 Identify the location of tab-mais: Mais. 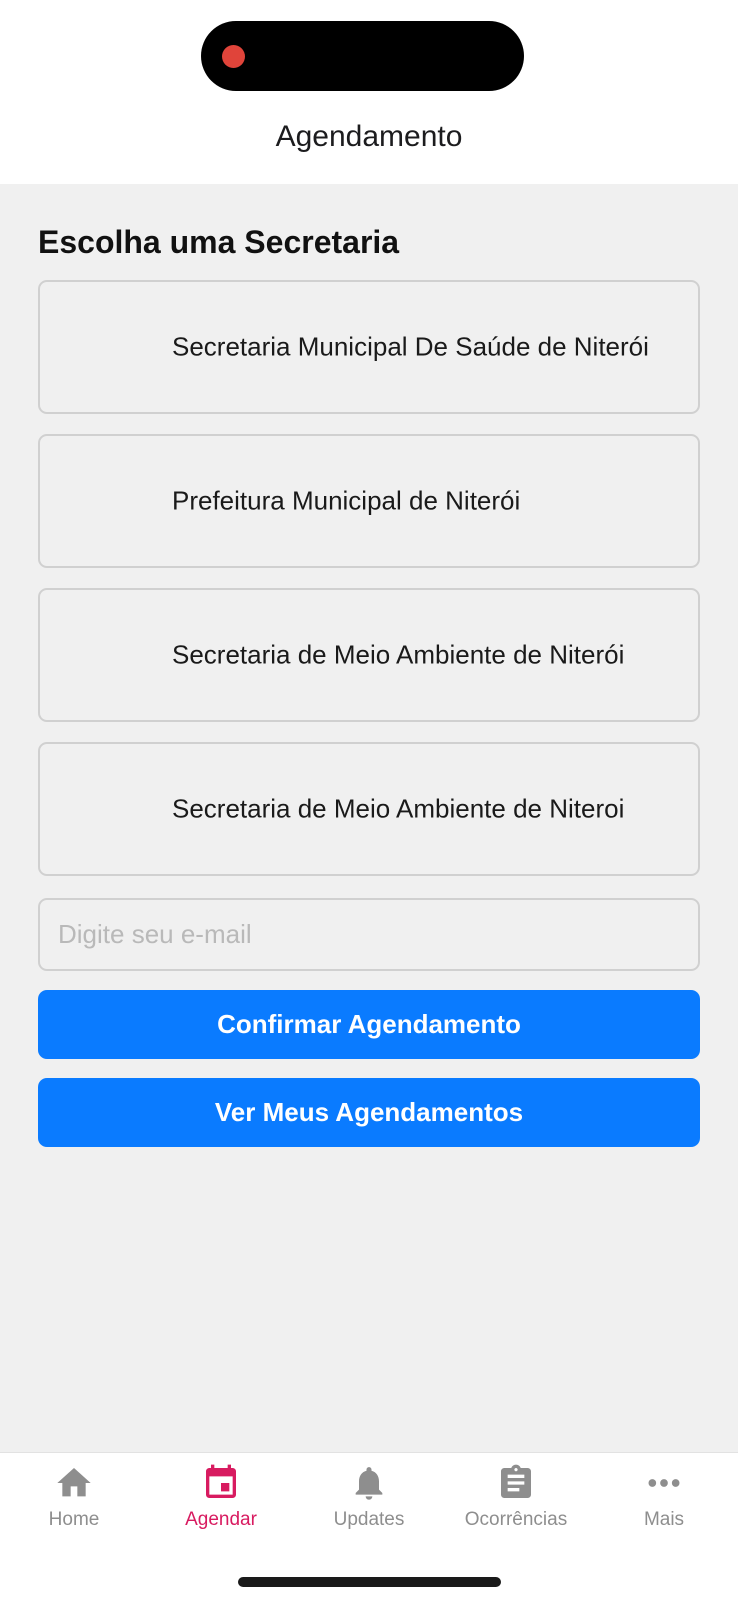
(664, 1508).